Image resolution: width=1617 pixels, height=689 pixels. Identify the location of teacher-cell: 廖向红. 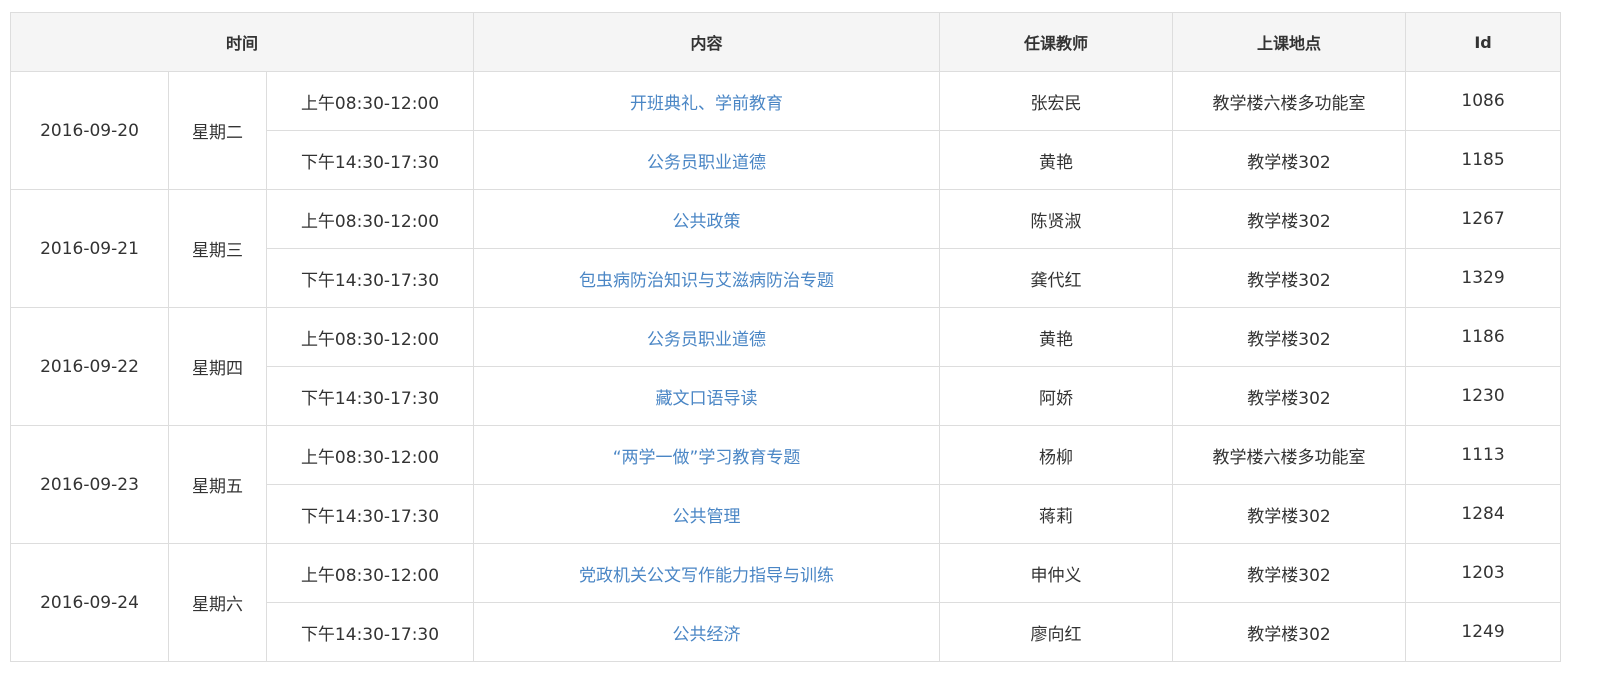
(1056, 632).